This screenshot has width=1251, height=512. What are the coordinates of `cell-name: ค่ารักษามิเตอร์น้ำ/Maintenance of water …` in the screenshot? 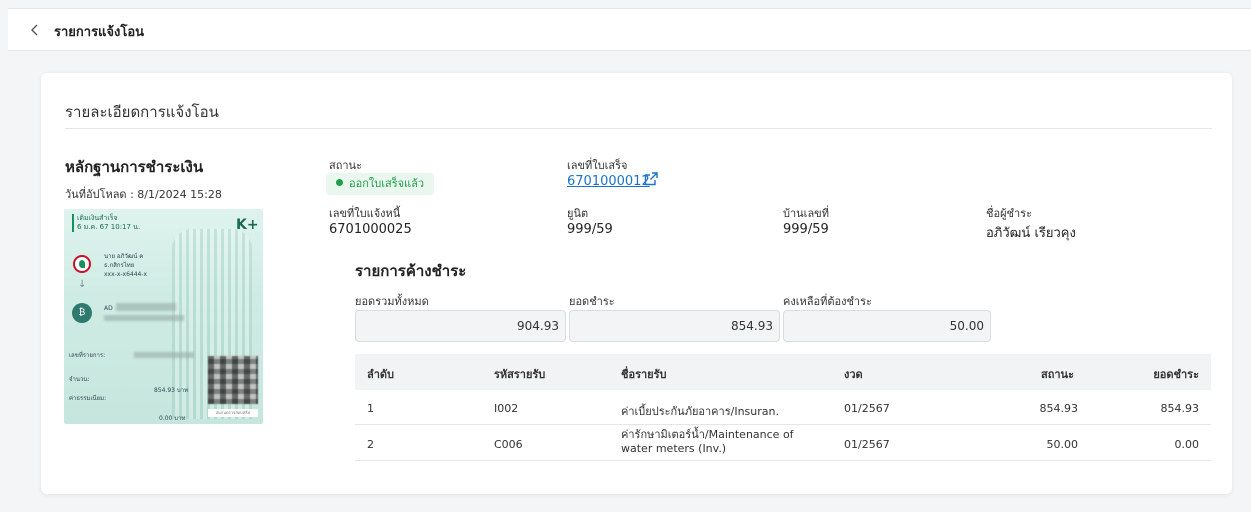 It's located at (707, 441).